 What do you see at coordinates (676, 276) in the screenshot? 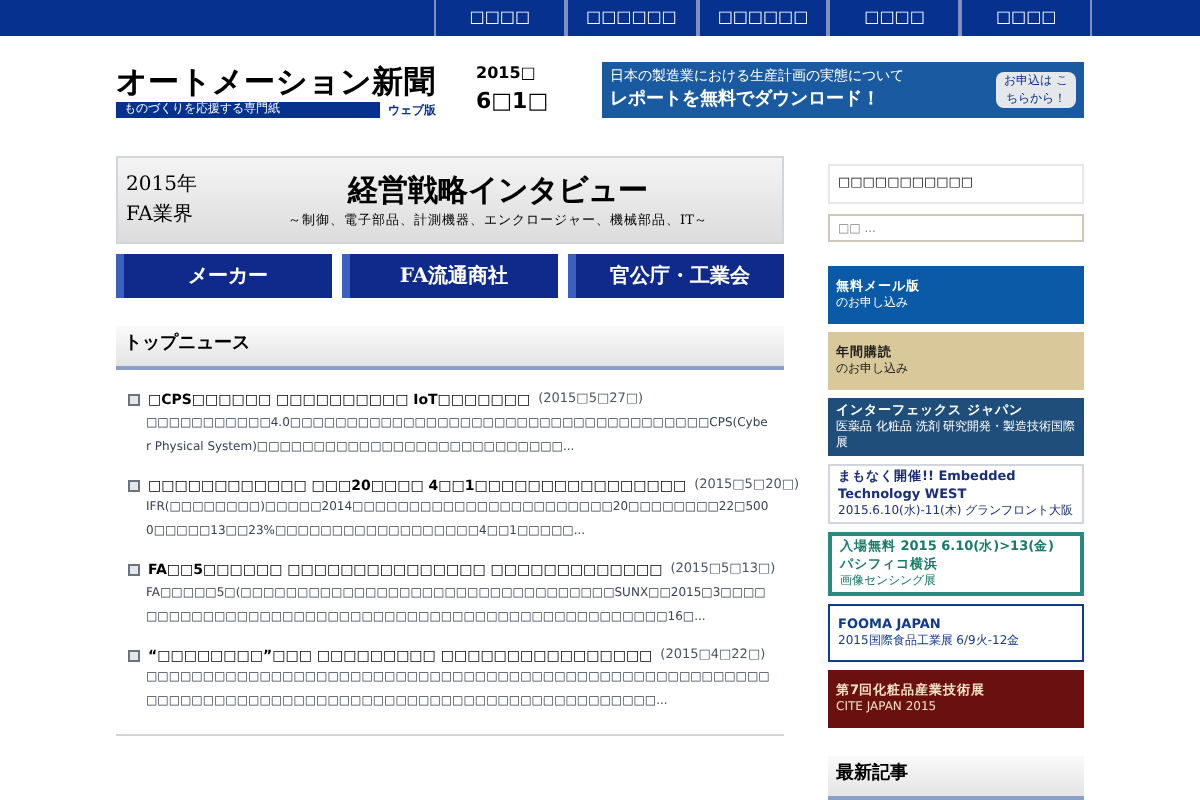
I see `category-button: 官公庁・工業会` at bounding box center [676, 276].